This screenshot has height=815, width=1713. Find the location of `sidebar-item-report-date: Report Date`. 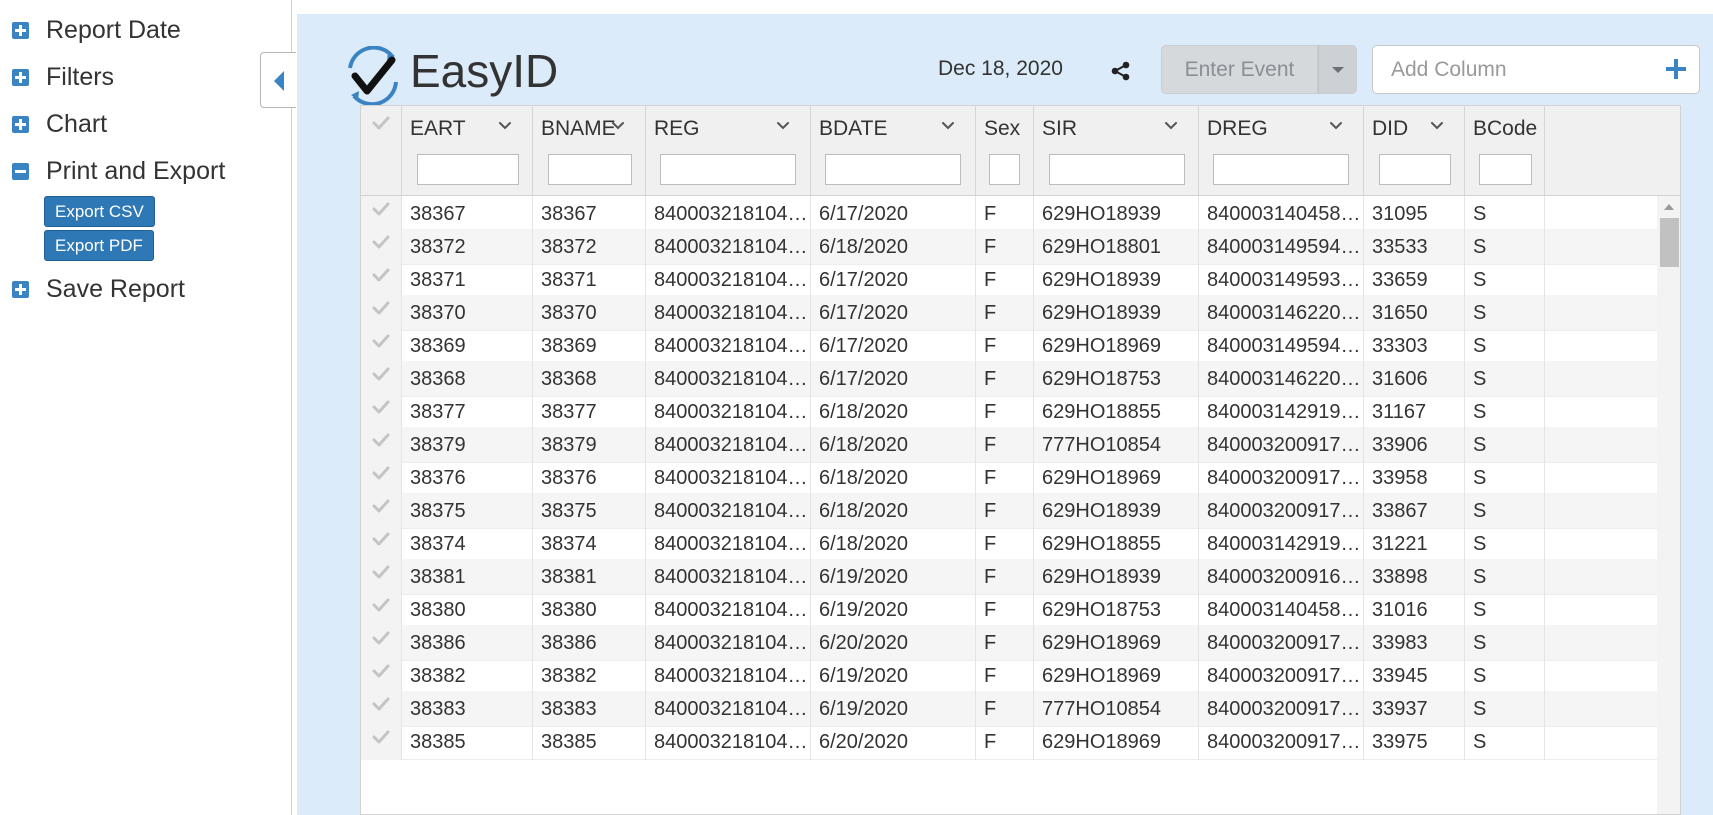

sidebar-item-report-date: Report Date is located at coordinates (96, 30).